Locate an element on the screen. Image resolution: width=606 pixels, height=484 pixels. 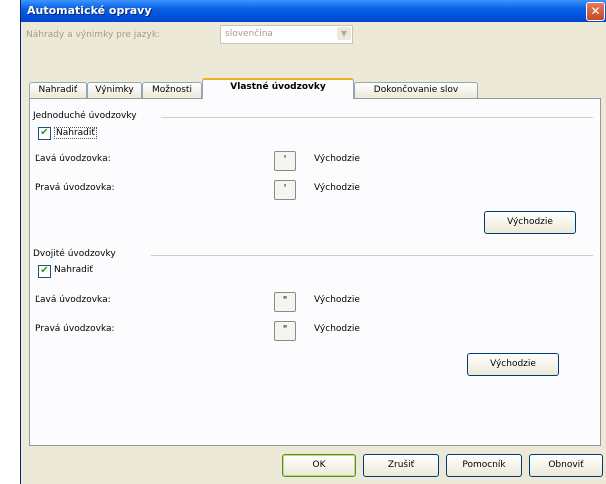
tab-label: Možnosti is located at coordinates (172, 90).